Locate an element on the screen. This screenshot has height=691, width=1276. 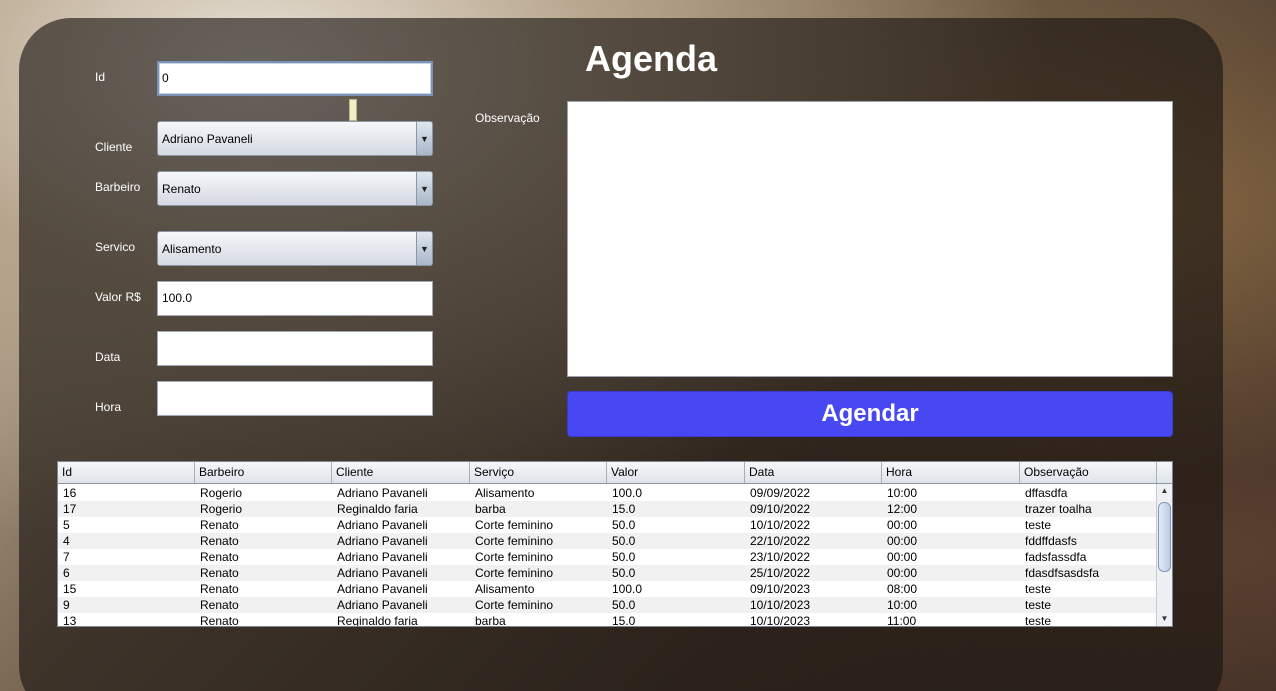
table-cell: barba is located at coordinates (490, 509).